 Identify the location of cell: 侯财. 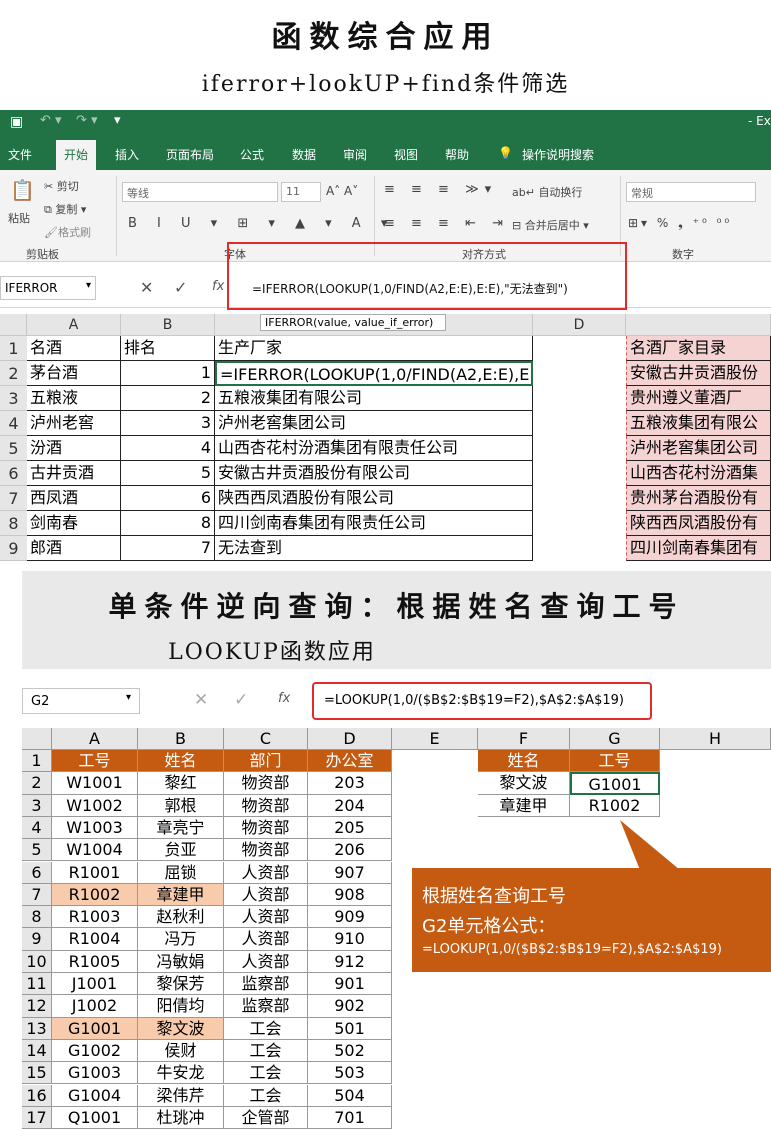
(181, 1051).